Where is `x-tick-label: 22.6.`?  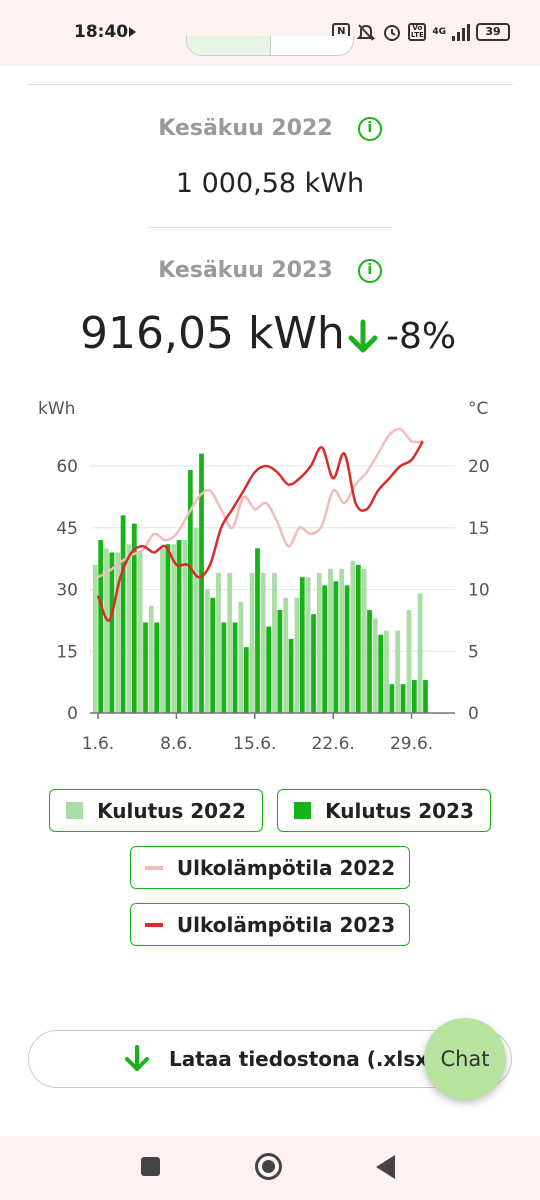 x-tick-label: 22.6. is located at coordinates (333, 744).